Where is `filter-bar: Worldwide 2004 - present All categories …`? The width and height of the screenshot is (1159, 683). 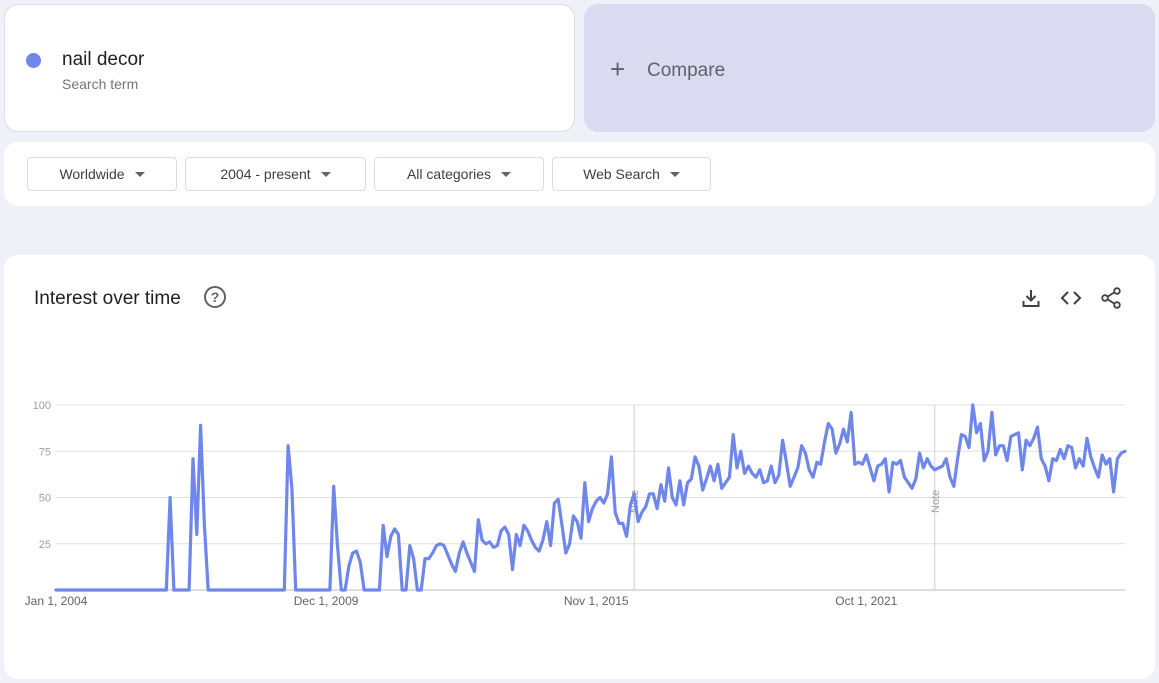
filter-bar: Worldwide 2004 - present All categories … is located at coordinates (579, 174).